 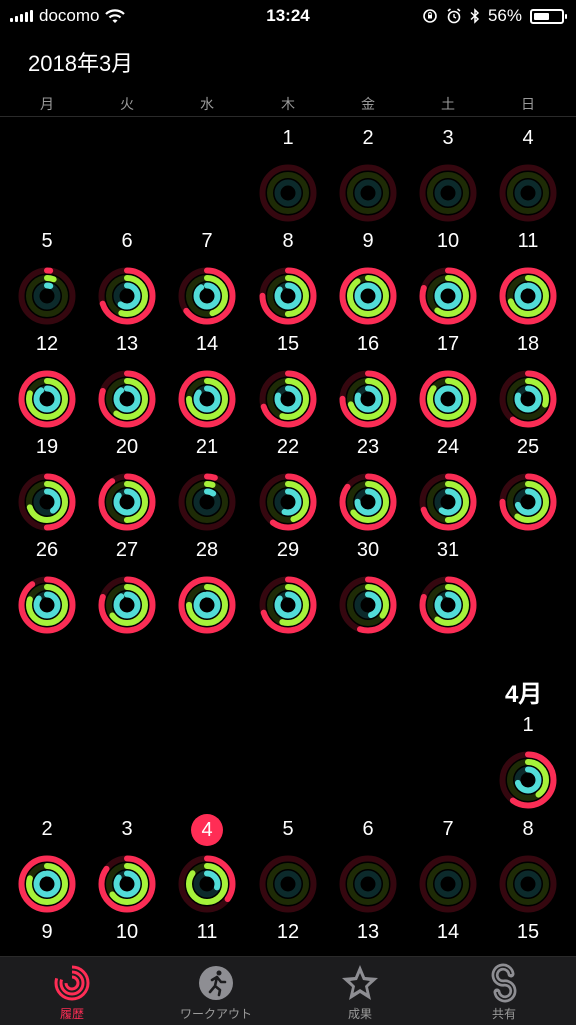 What do you see at coordinates (72, 983) in the screenshot?
I see `activity-rings-icon` at bounding box center [72, 983].